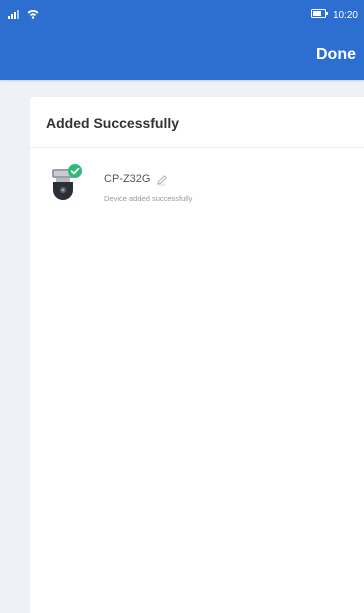 This screenshot has height=613, width=364. I want to click on device-name-row: CP-Z32G, so click(136, 179).